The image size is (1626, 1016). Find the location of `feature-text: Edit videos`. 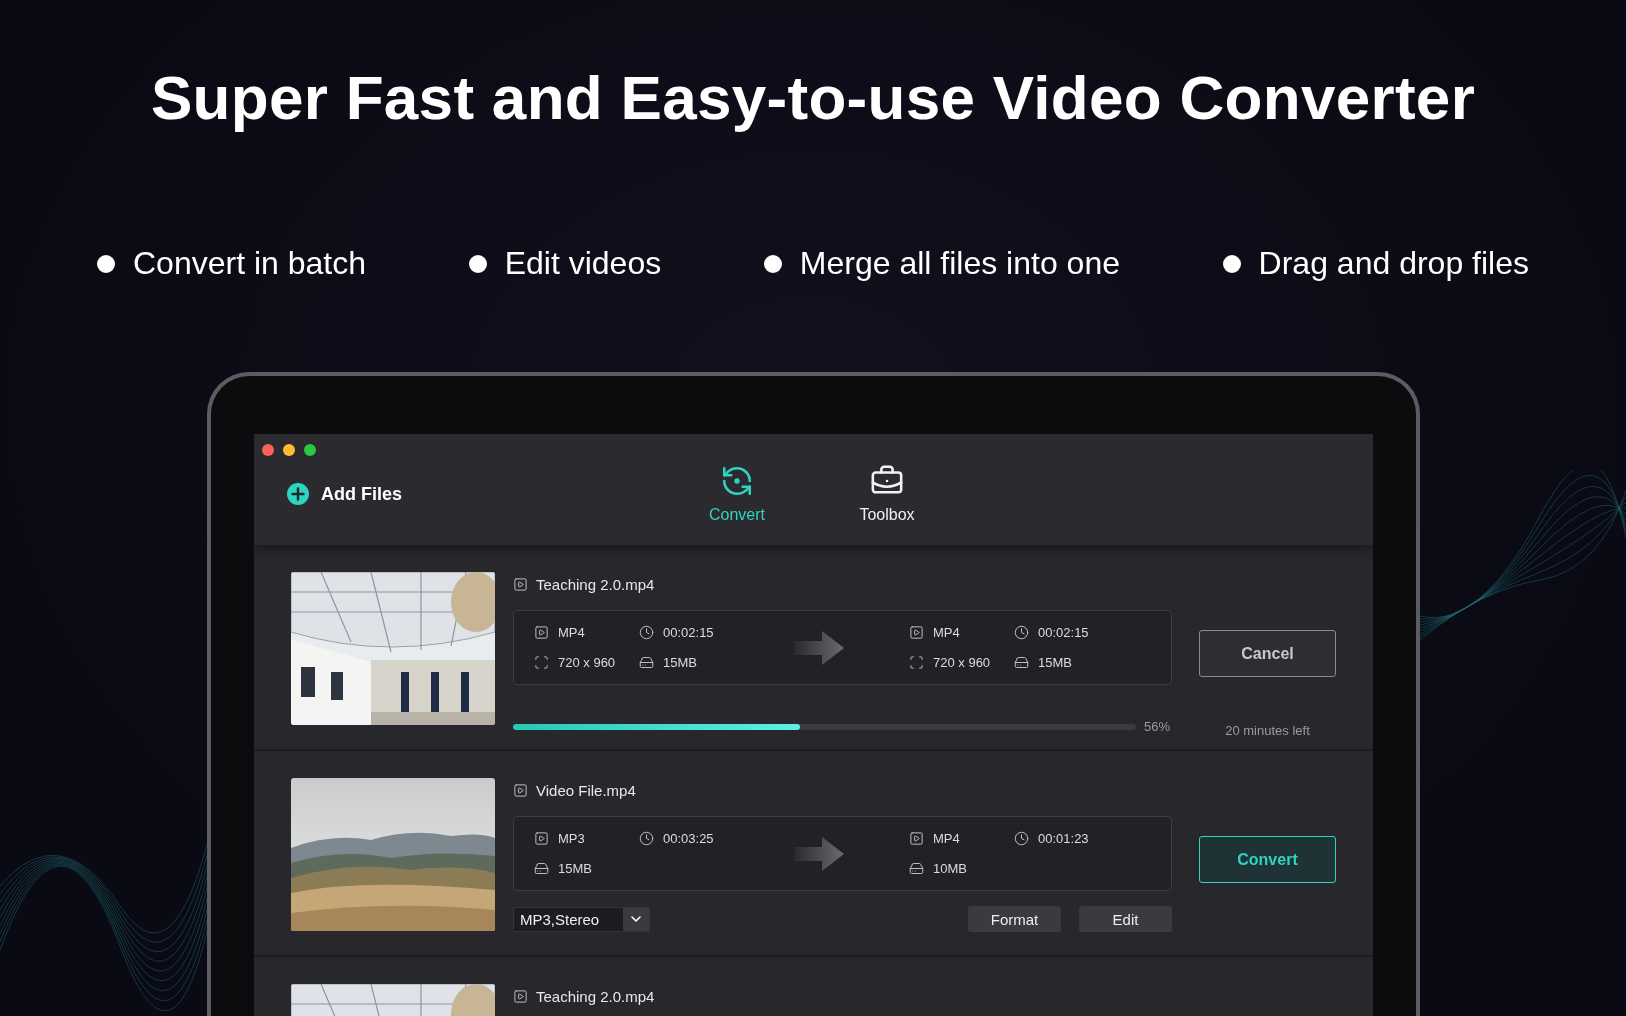

feature-text: Edit videos is located at coordinates (583, 263).